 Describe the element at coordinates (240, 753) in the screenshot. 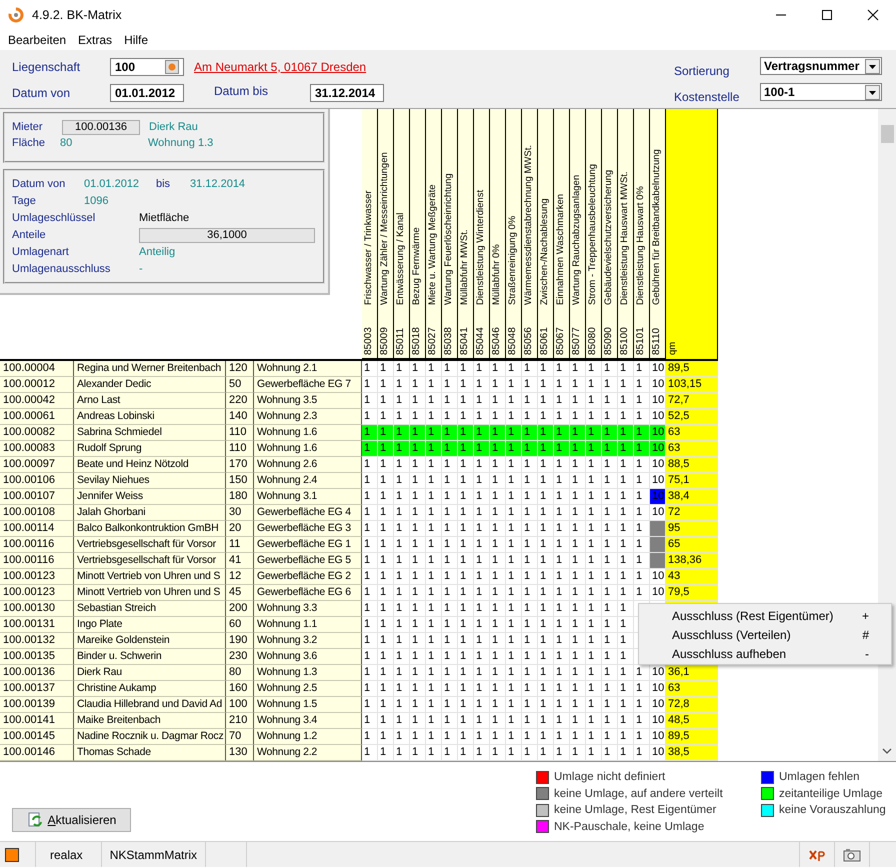

I see `area-value: 130` at that location.